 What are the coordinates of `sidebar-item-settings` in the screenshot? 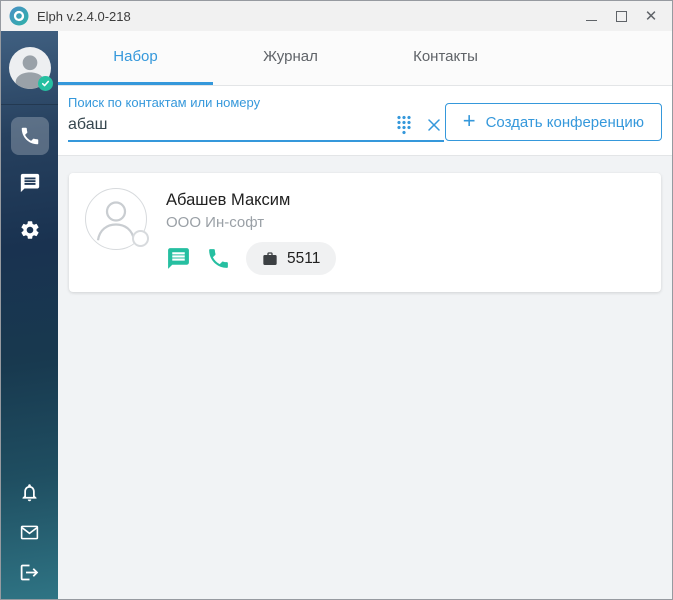 It's located at (30, 230).